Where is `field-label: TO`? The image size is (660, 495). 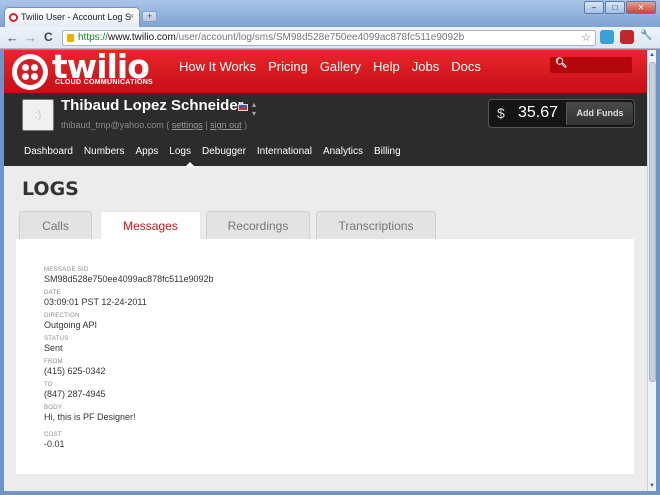 field-label: TO is located at coordinates (48, 385).